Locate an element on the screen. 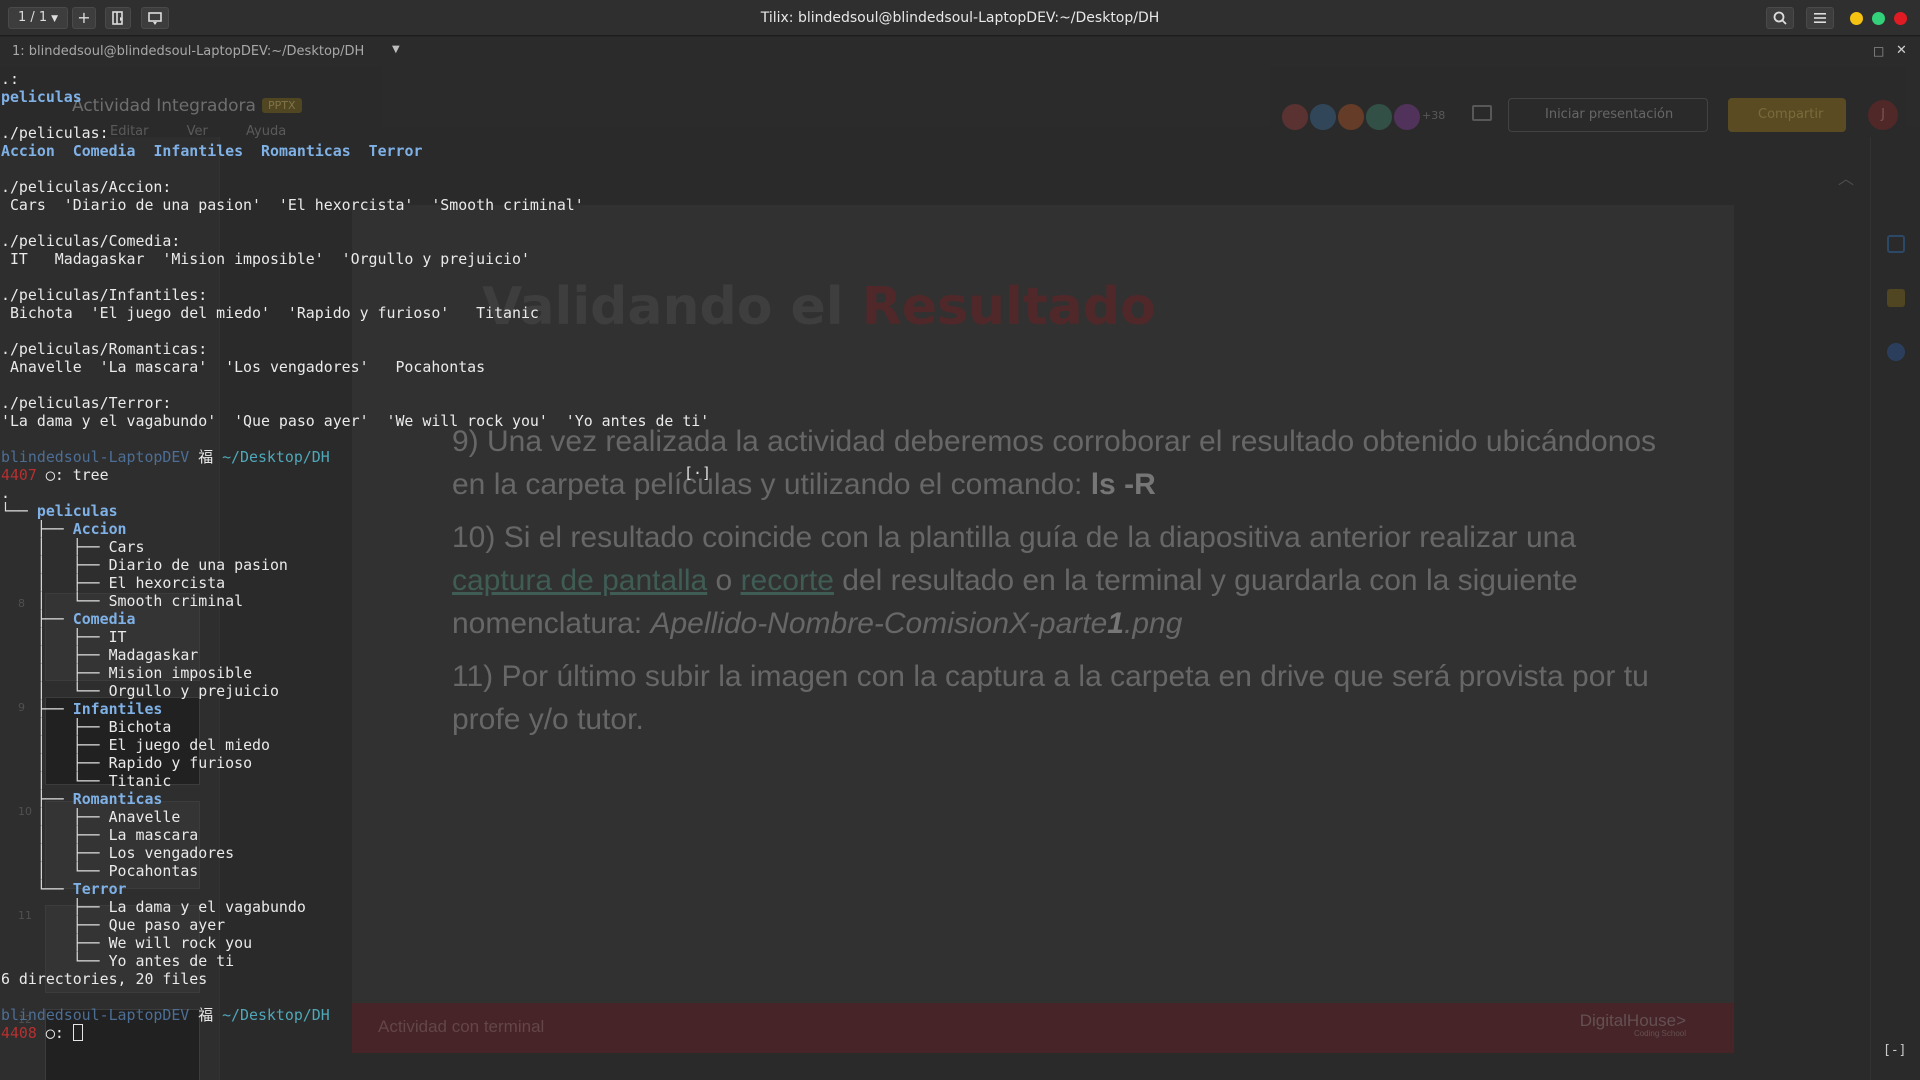 This screenshot has height=1080, width=1920. tree-branch: └── is located at coordinates (37, 889).